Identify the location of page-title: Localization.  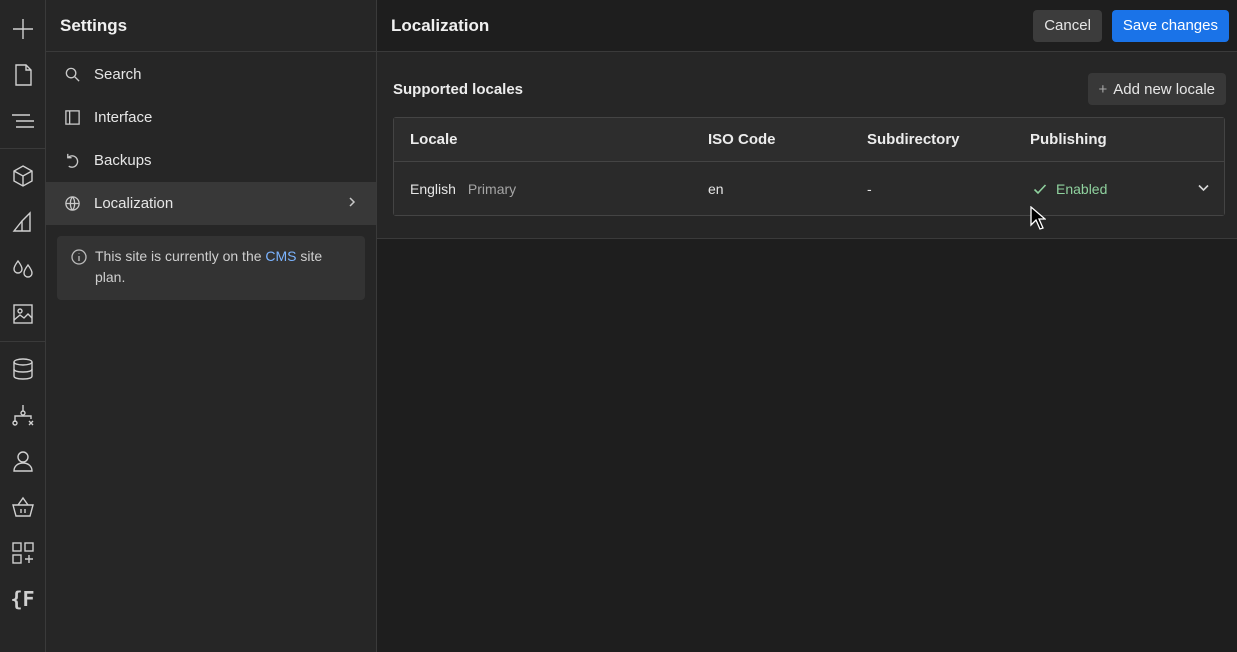
(440, 25).